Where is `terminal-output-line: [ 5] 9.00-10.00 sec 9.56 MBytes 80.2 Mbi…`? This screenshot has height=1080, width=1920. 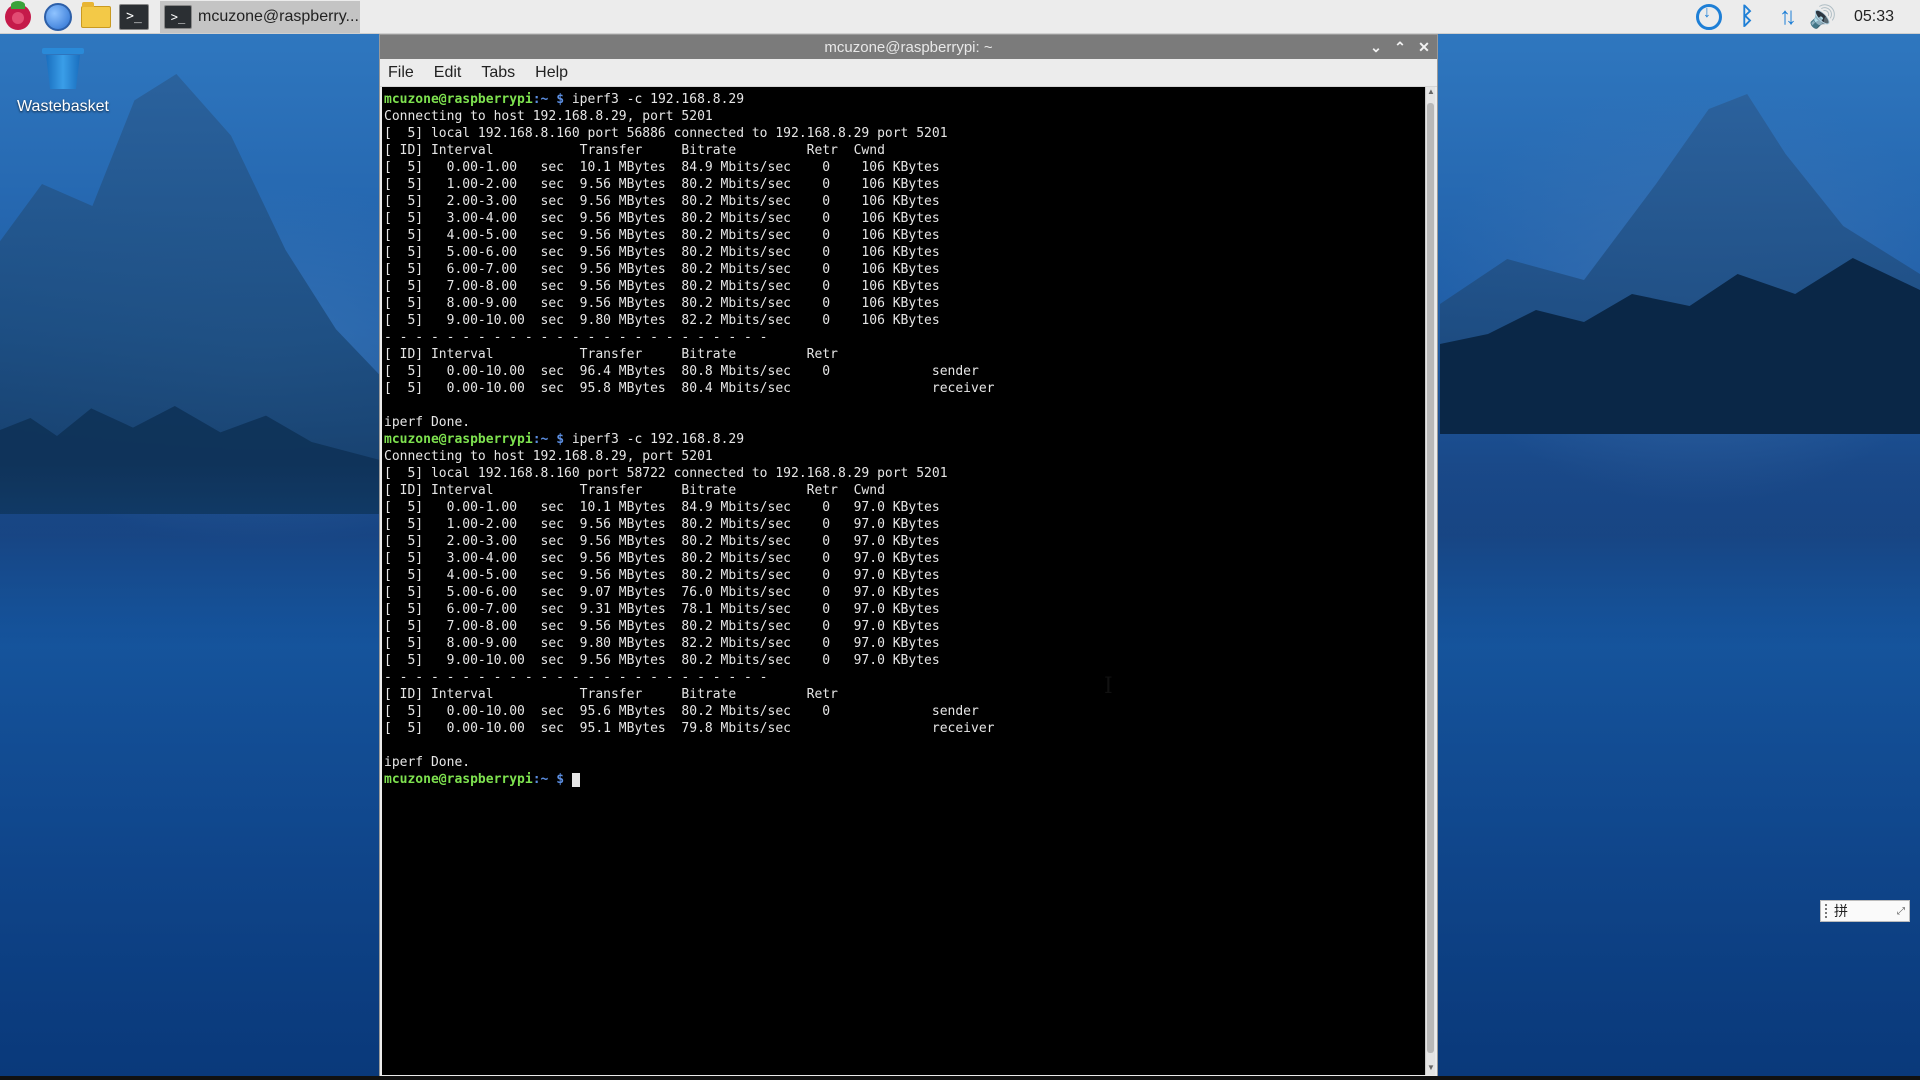
terminal-output-line: [ 5] 9.00-10.00 sec 9.56 MBytes 80.2 Mbi… is located at coordinates (904, 660).